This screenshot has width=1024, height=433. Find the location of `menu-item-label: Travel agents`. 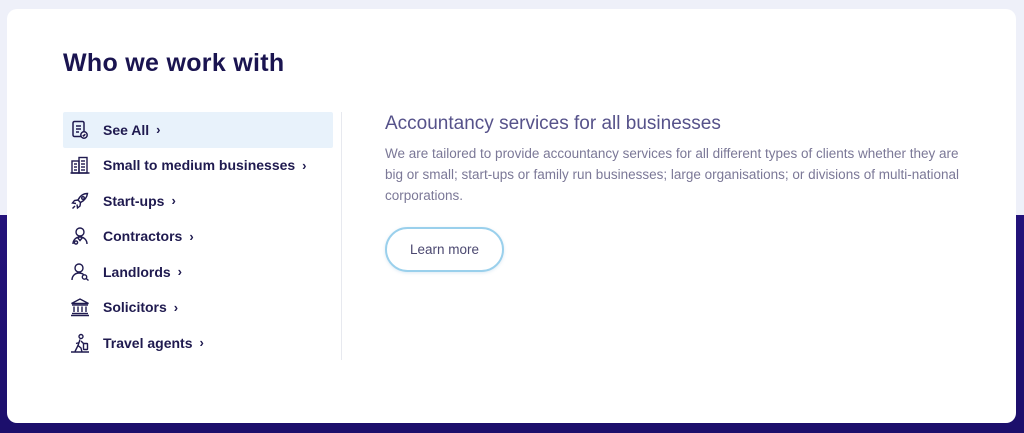

menu-item-label: Travel agents is located at coordinates (148, 342).